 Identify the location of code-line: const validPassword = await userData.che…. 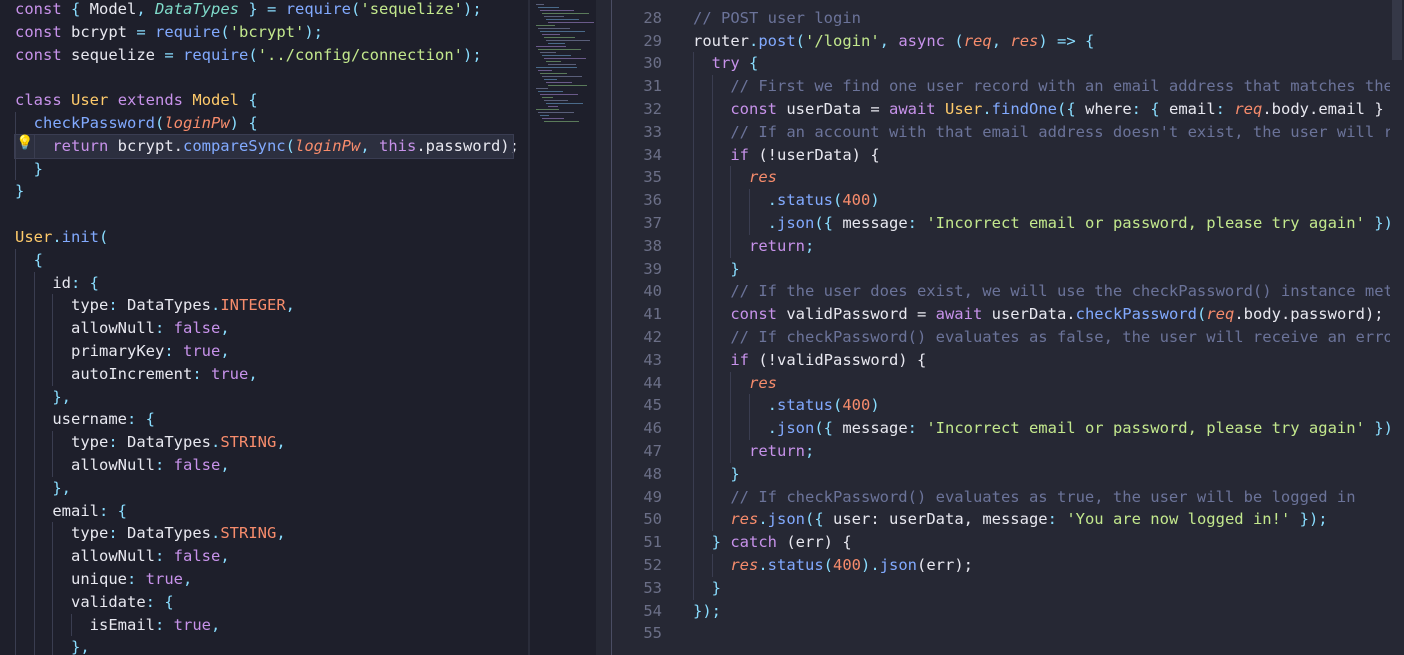
(1047, 314).